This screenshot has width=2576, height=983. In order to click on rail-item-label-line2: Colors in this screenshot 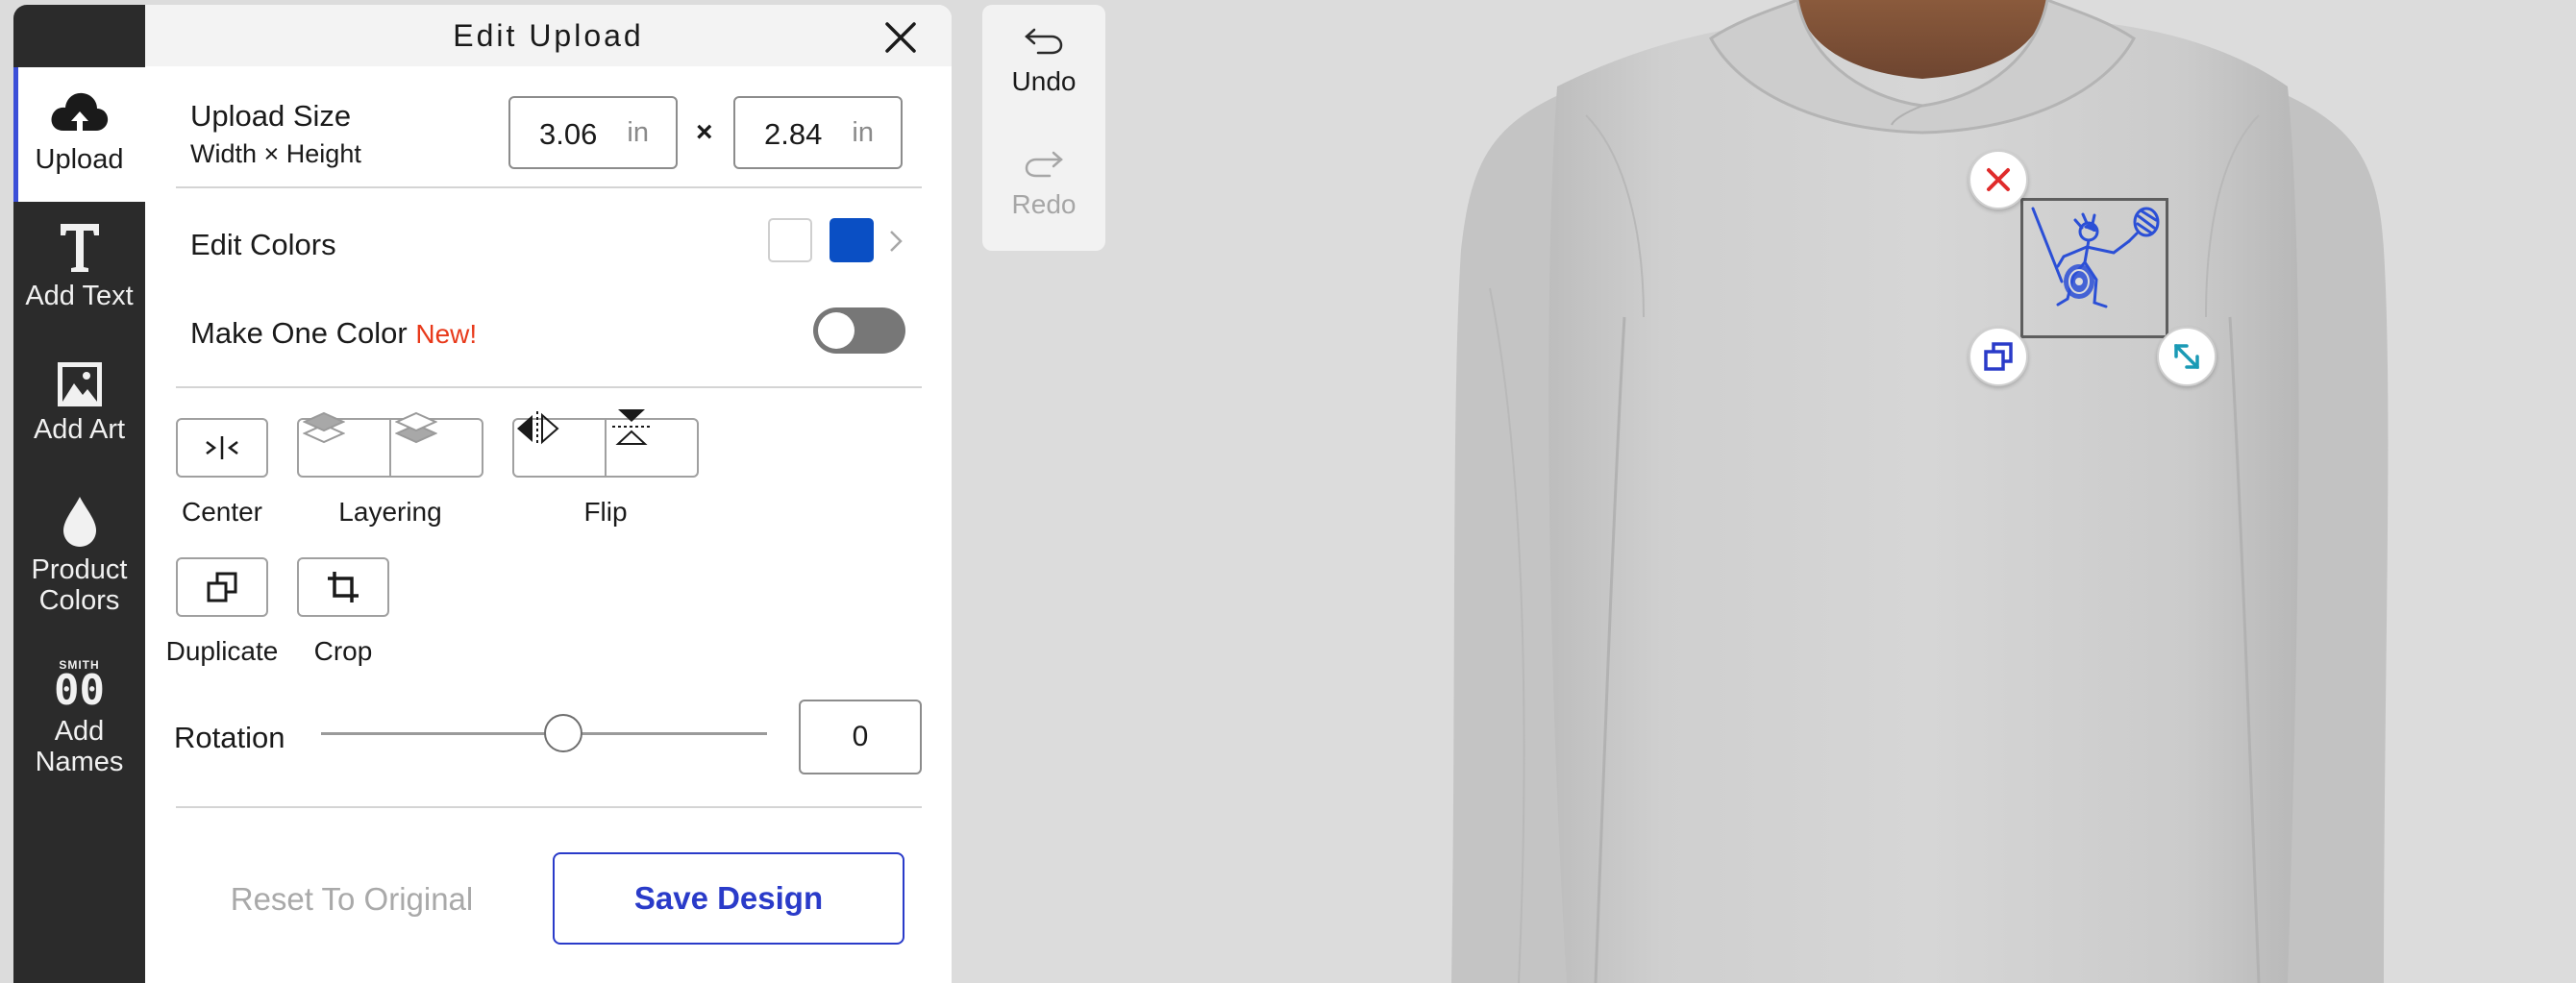, I will do `click(79, 600)`.